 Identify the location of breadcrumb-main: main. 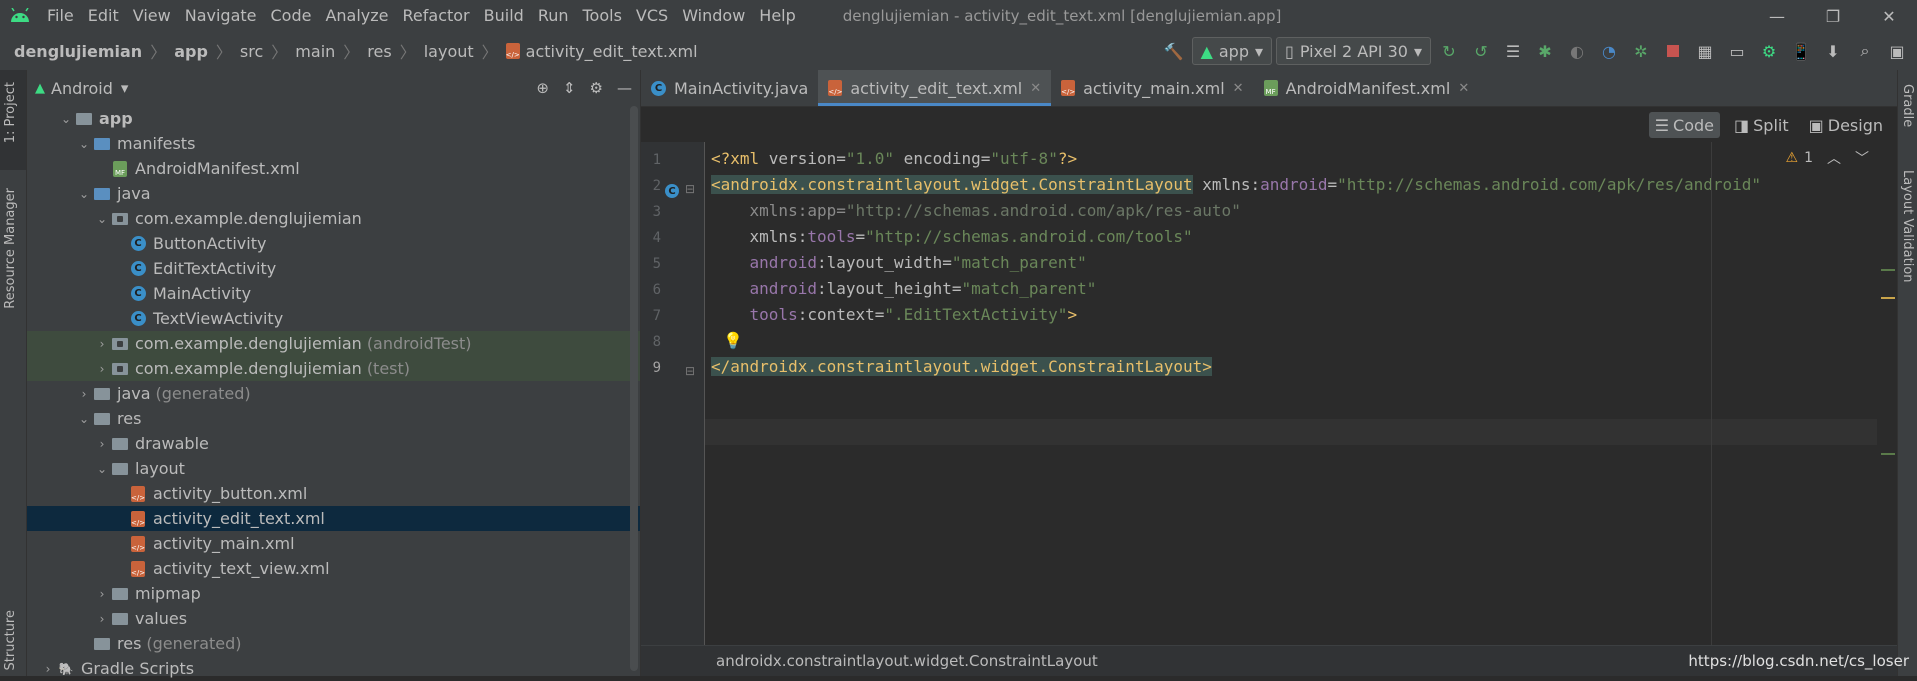
(315, 51).